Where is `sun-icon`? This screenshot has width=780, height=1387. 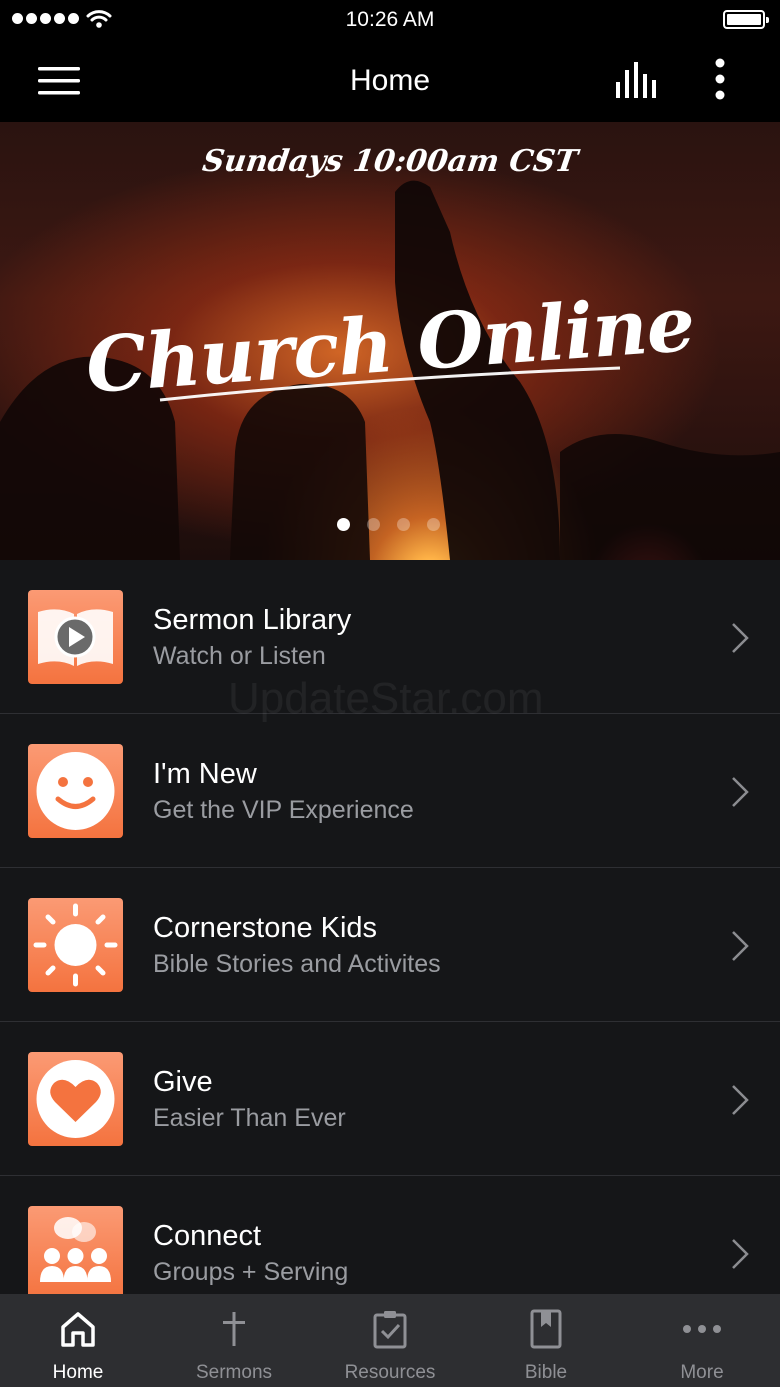 sun-icon is located at coordinates (75, 945).